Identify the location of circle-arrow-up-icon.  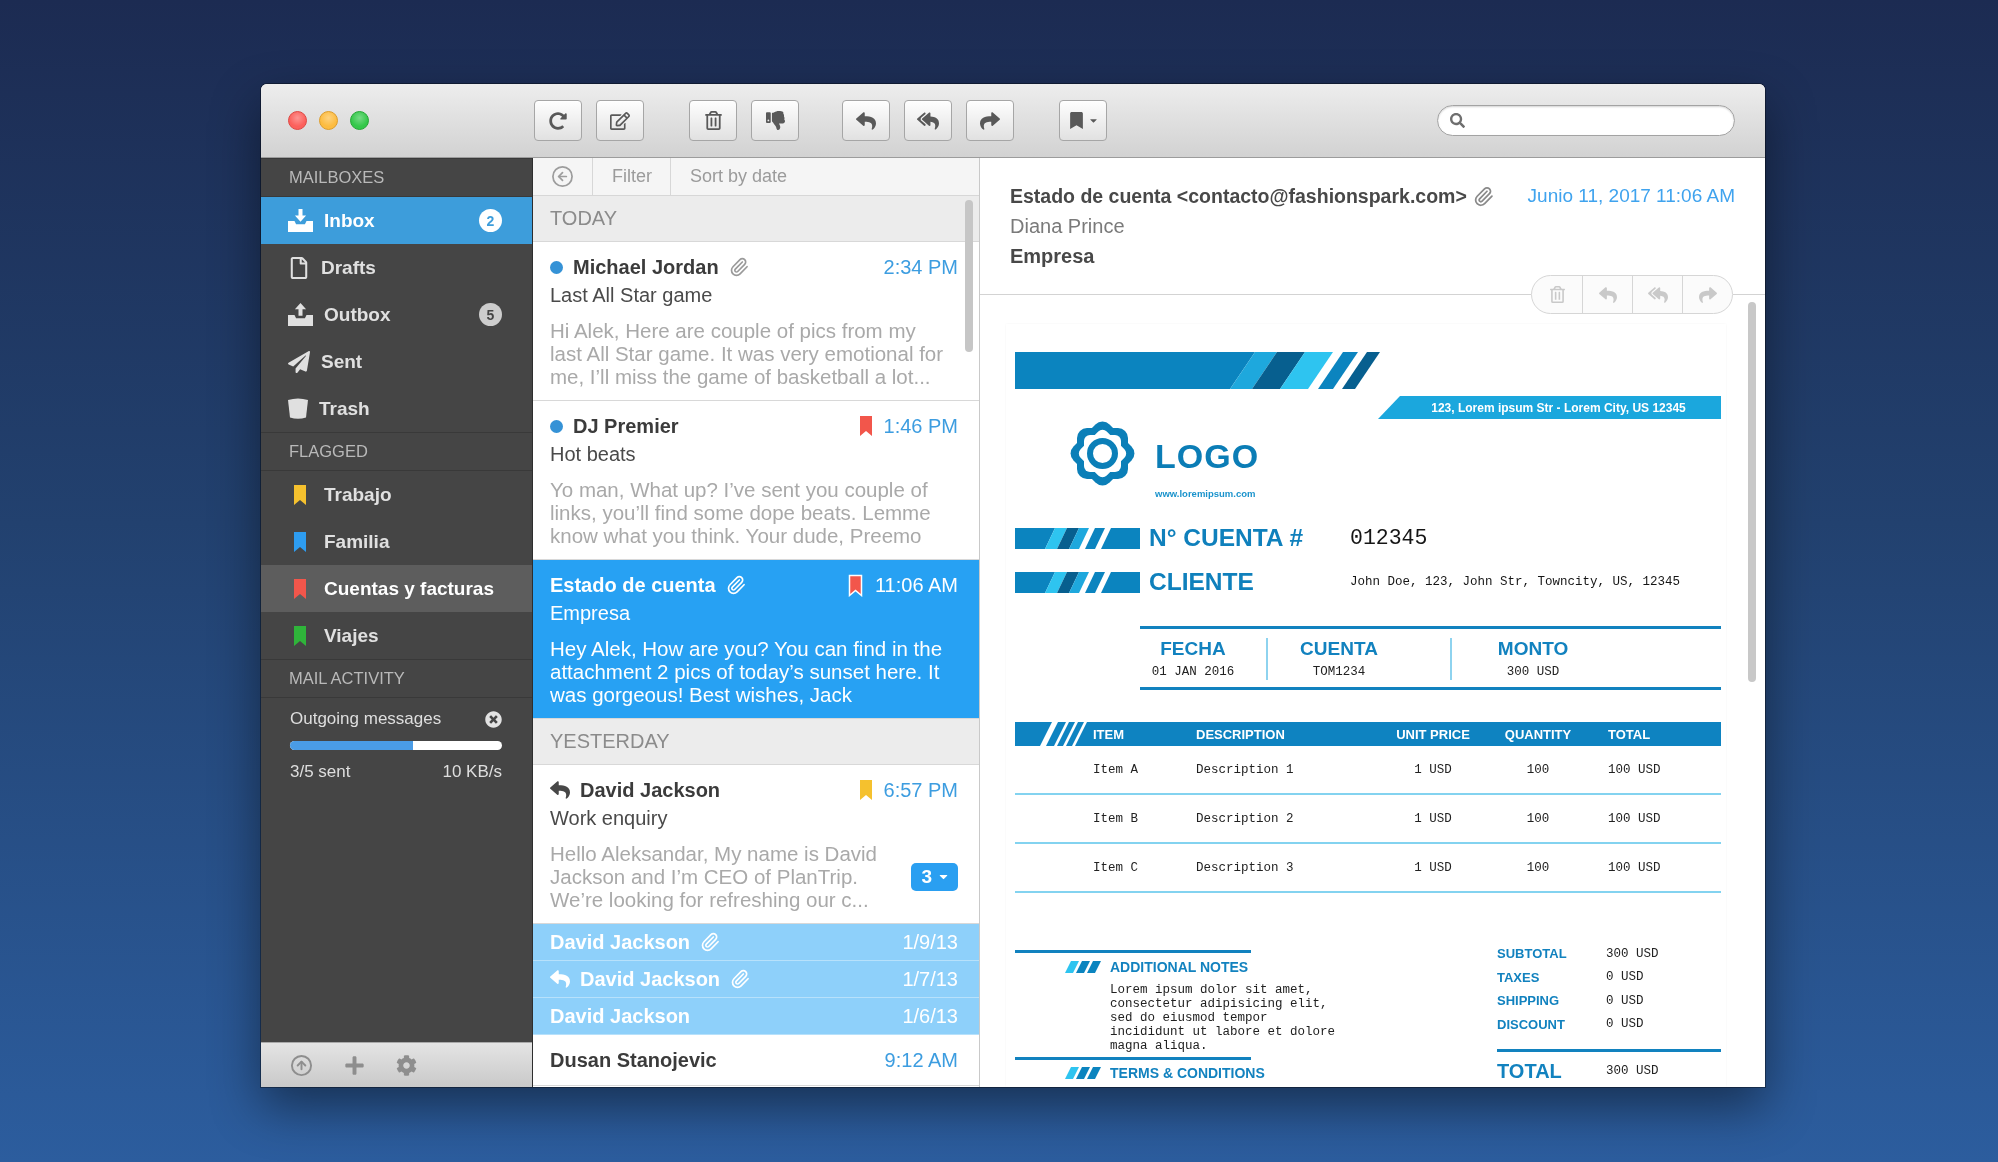
(301, 1065).